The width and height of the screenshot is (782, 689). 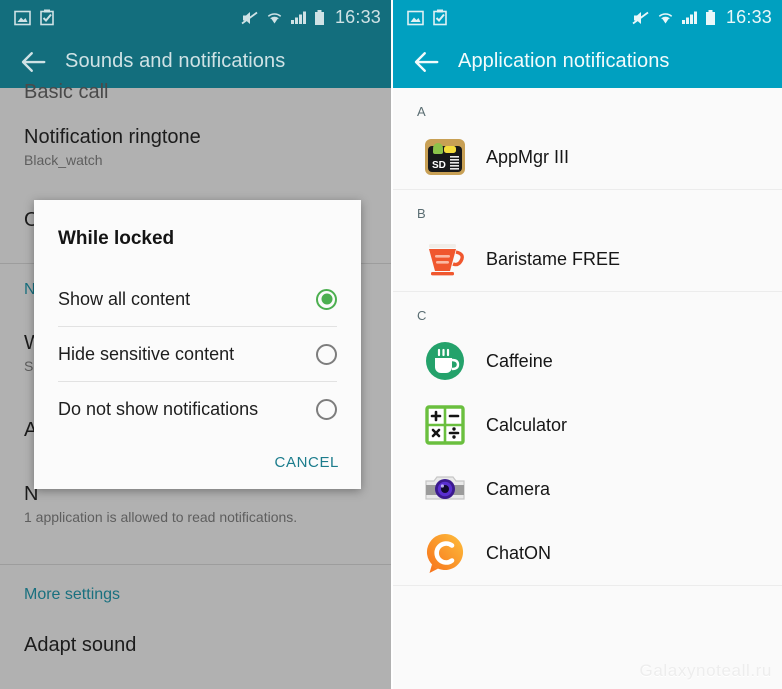 What do you see at coordinates (519, 360) in the screenshot?
I see `app-name: Caffeine` at bounding box center [519, 360].